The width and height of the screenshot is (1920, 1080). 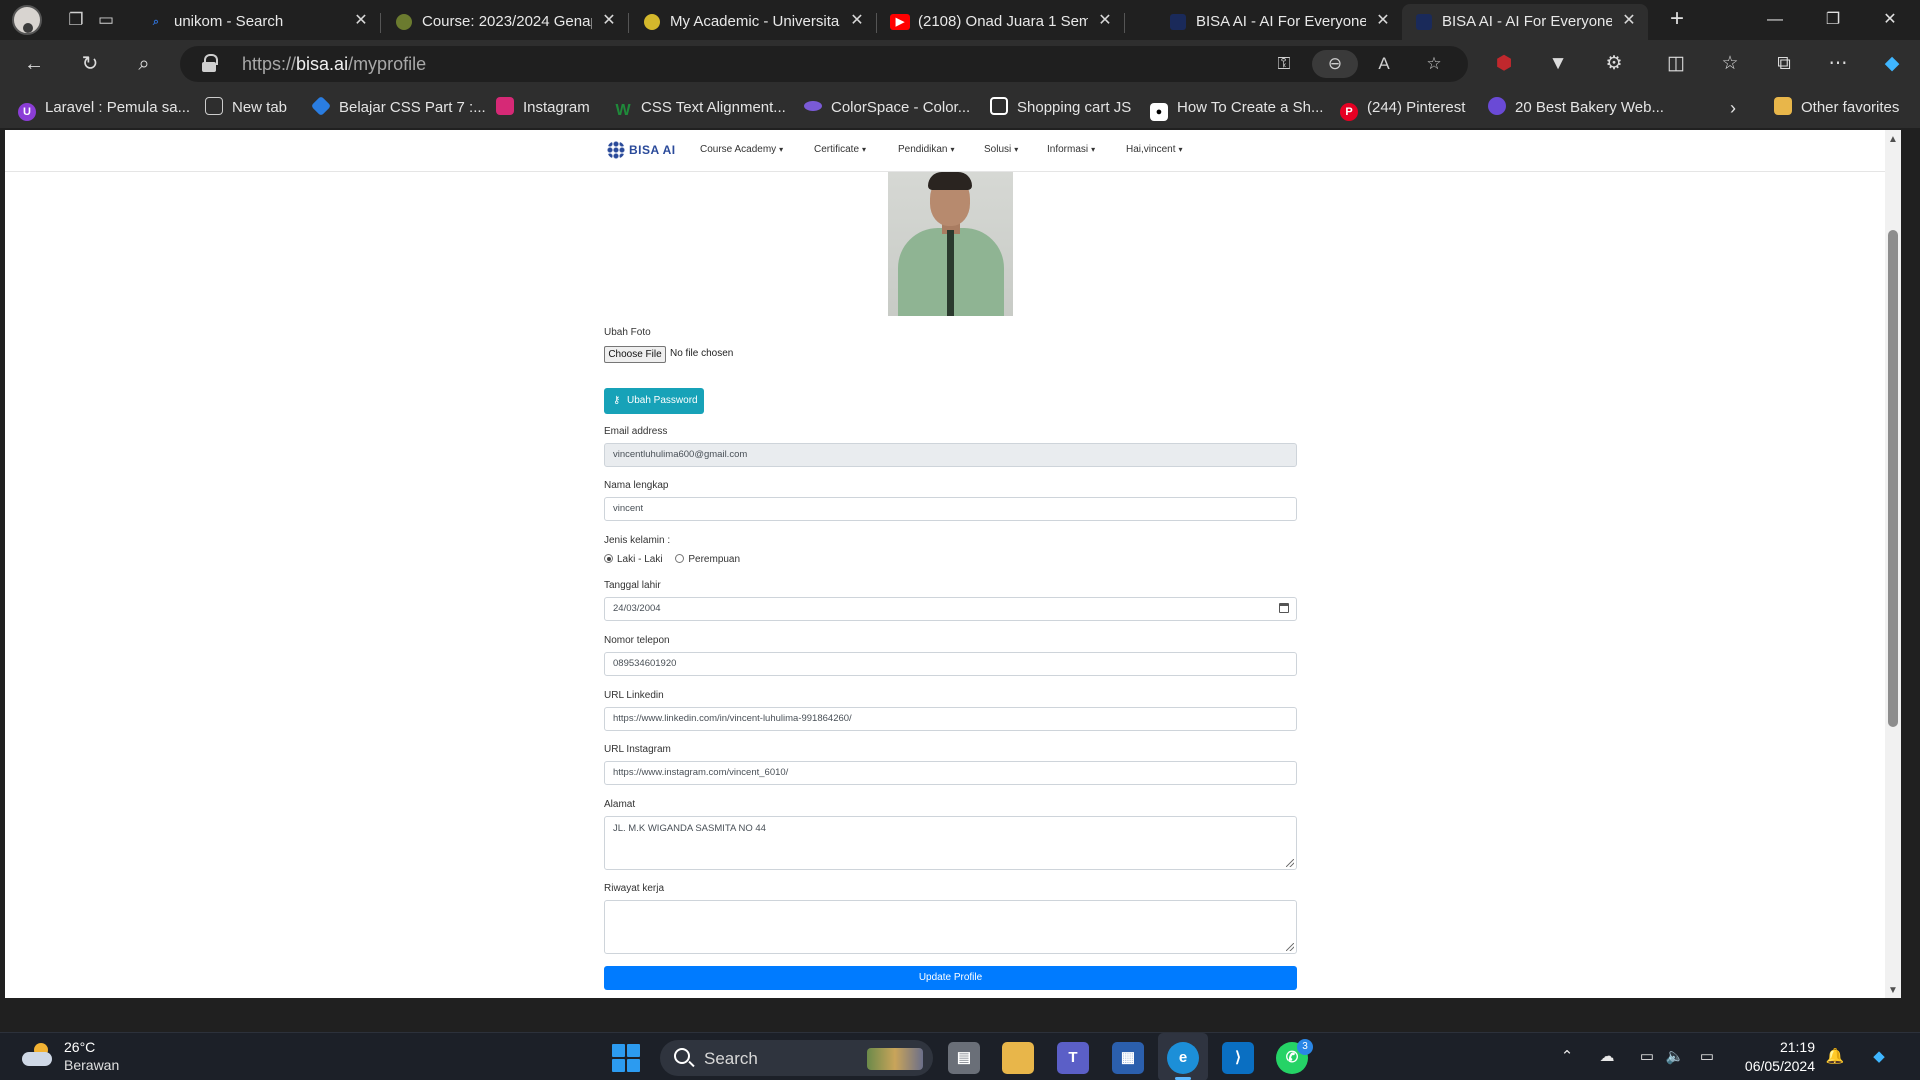 What do you see at coordinates (79, 1047) in the screenshot?
I see `weather-temperature: 26°C` at bounding box center [79, 1047].